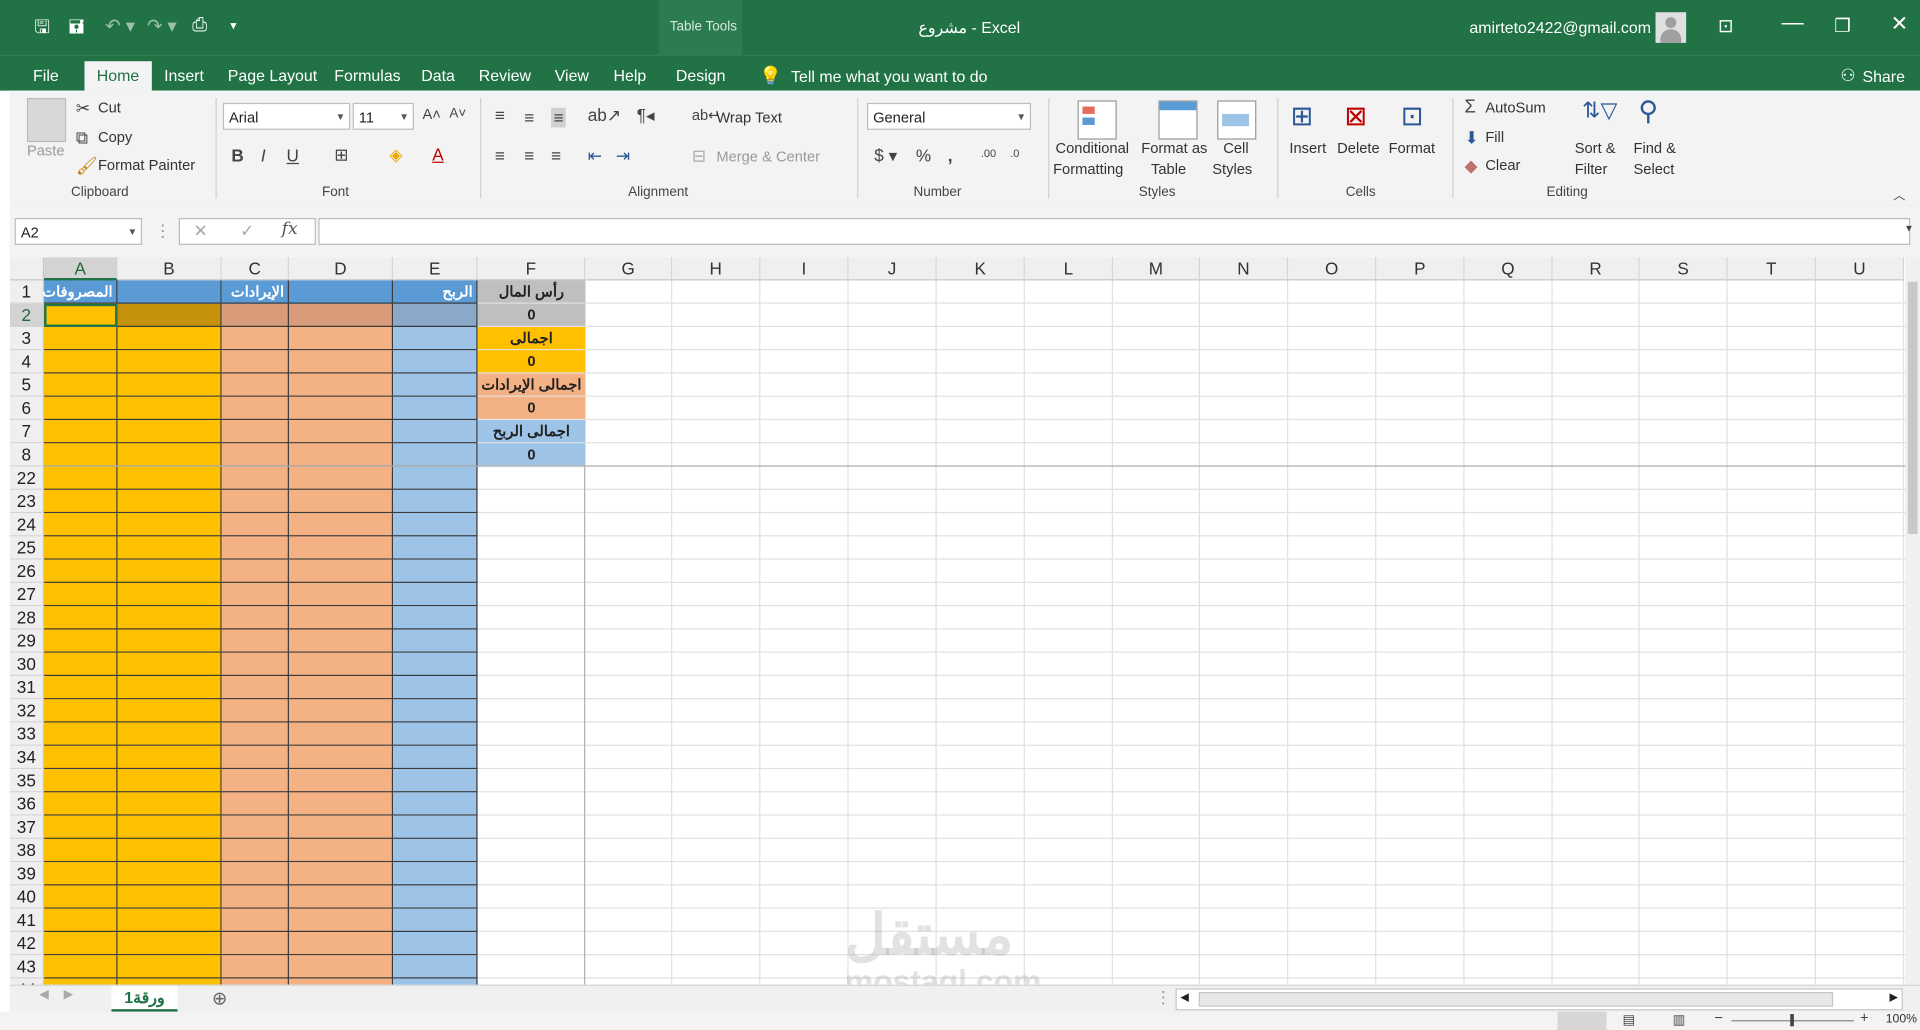 Image resolution: width=1920 pixels, height=1030 pixels. What do you see at coordinates (529, 156) in the screenshot?
I see `align-center-icon: ≡` at bounding box center [529, 156].